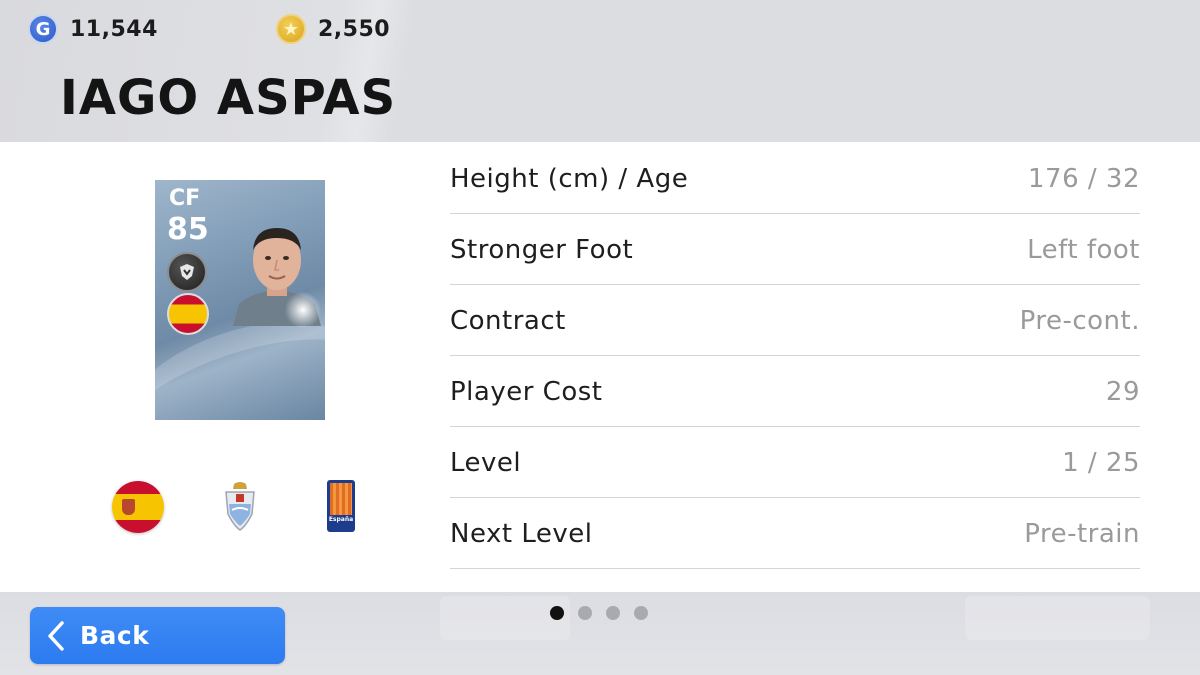 Image resolution: width=1200 pixels, height=675 pixels. Describe the element at coordinates (341, 506) in the screenshot. I see `league-logo-icon: España` at that location.